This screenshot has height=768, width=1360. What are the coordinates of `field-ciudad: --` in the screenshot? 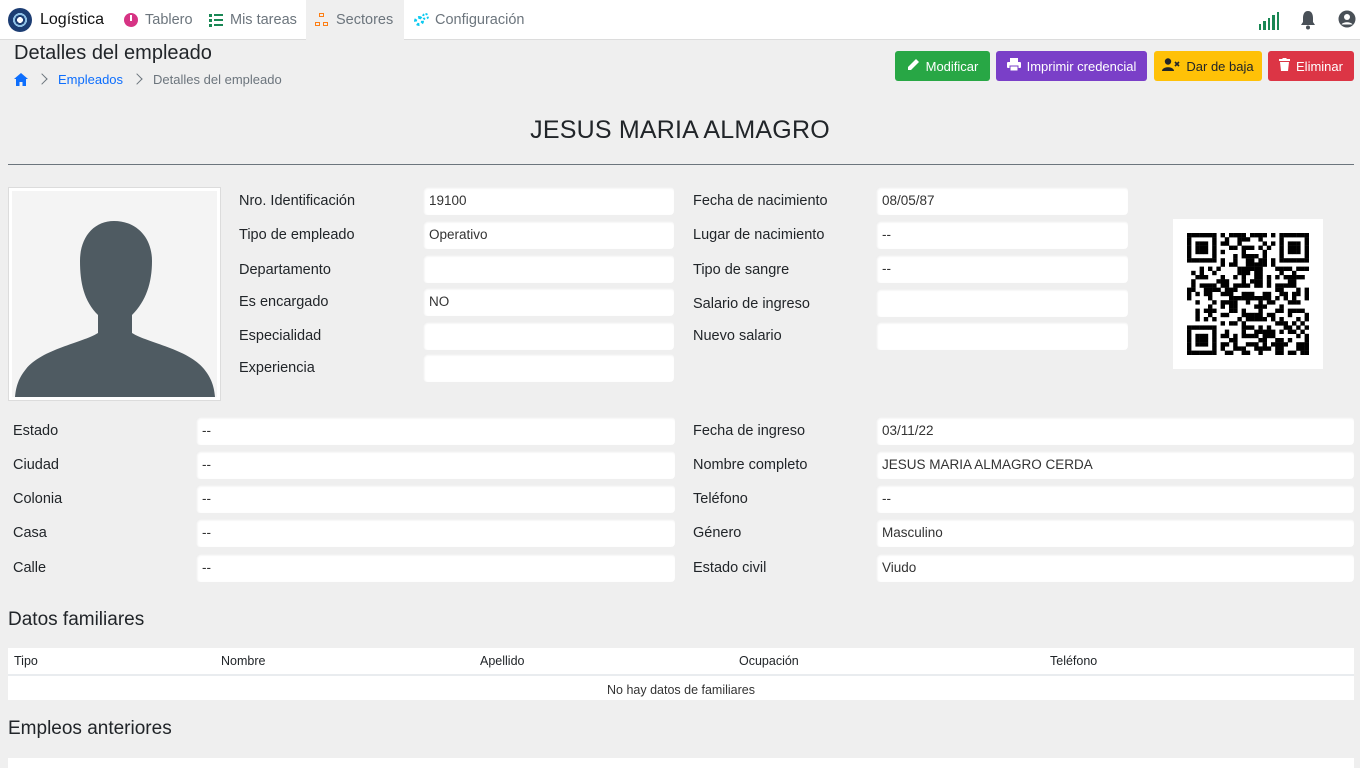 It's located at (435, 465).